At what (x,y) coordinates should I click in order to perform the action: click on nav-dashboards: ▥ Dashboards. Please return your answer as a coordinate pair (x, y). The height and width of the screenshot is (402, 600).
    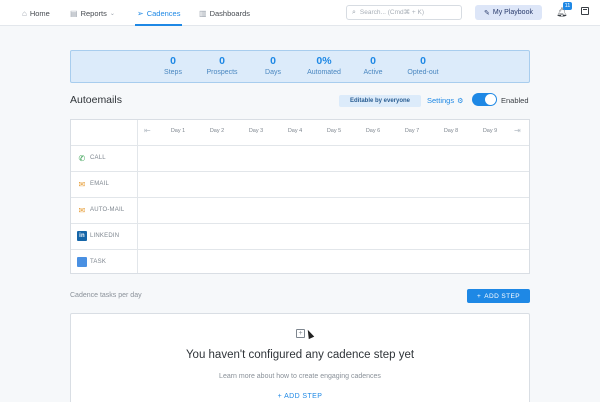
    Looking at the image, I should click on (224, 13).